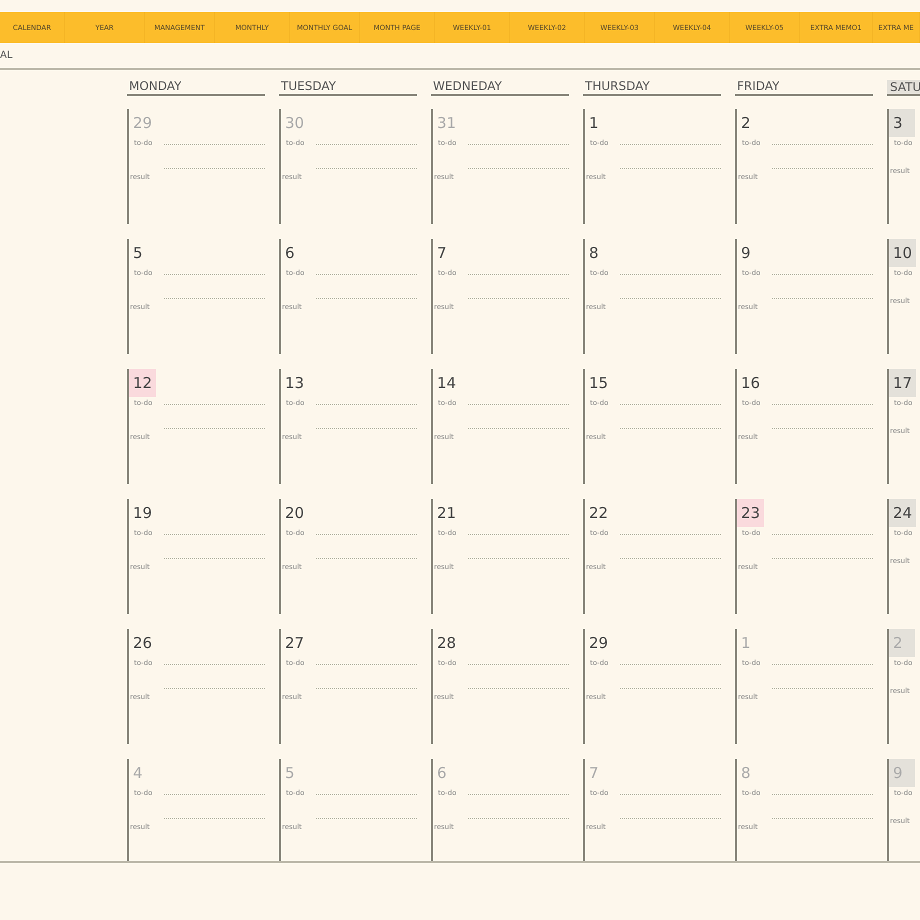 This screenshot has width=920, height=920. Describe the element at coordinates (143, 513) in the screenshot. I see `day-number: 19` at that location.